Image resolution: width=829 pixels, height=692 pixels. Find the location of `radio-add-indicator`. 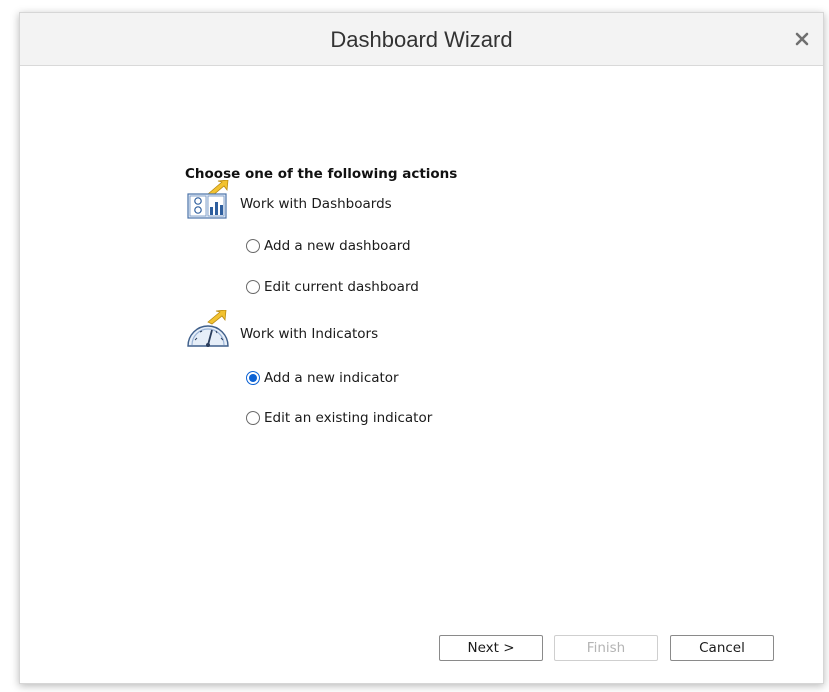

radio-add-indicator is located at coordinates (253, 378).